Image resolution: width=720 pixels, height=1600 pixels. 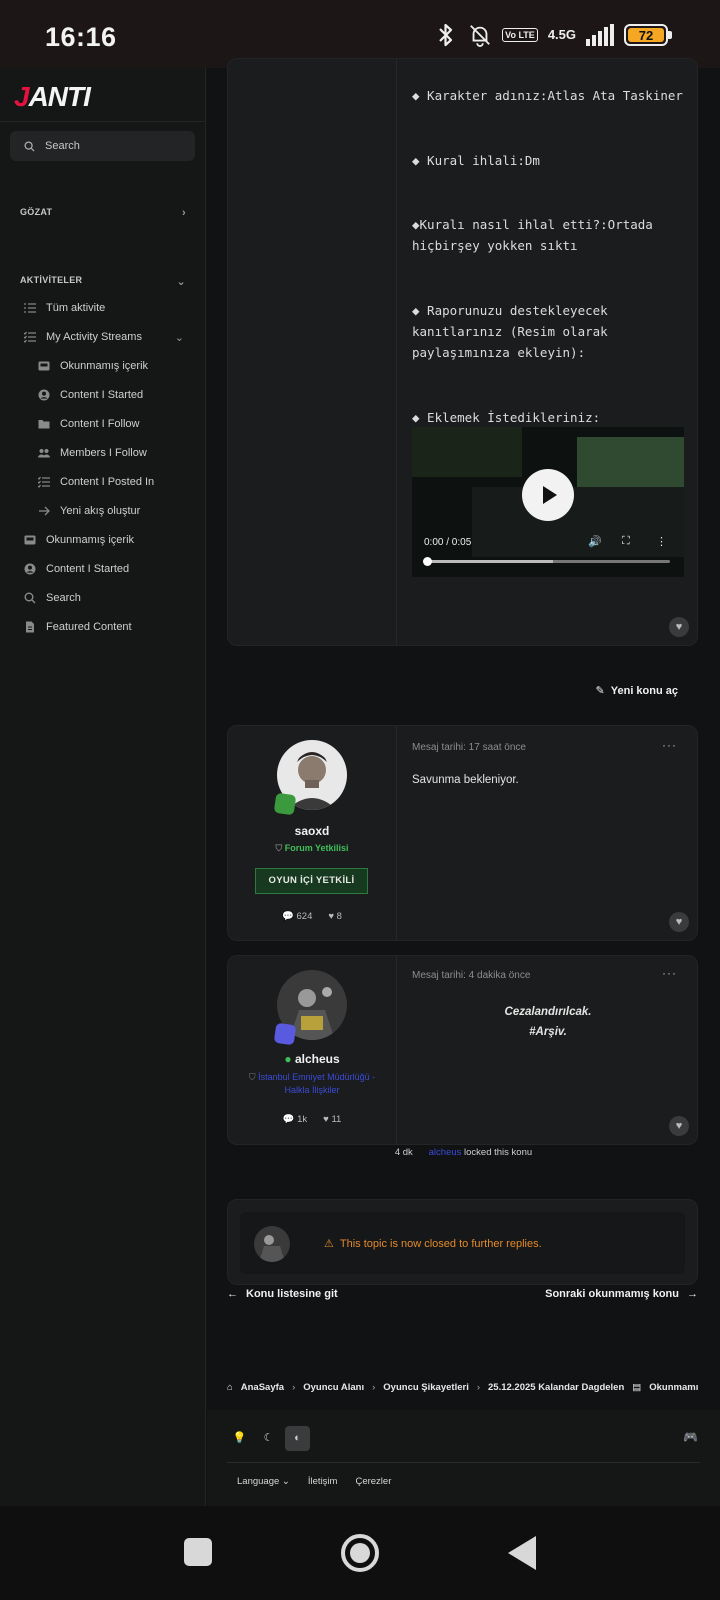 What do you see at coordinates (323, 1481) in the screenshot?
I see `contact-link: İletişim` at bounding box center [323, 1481].